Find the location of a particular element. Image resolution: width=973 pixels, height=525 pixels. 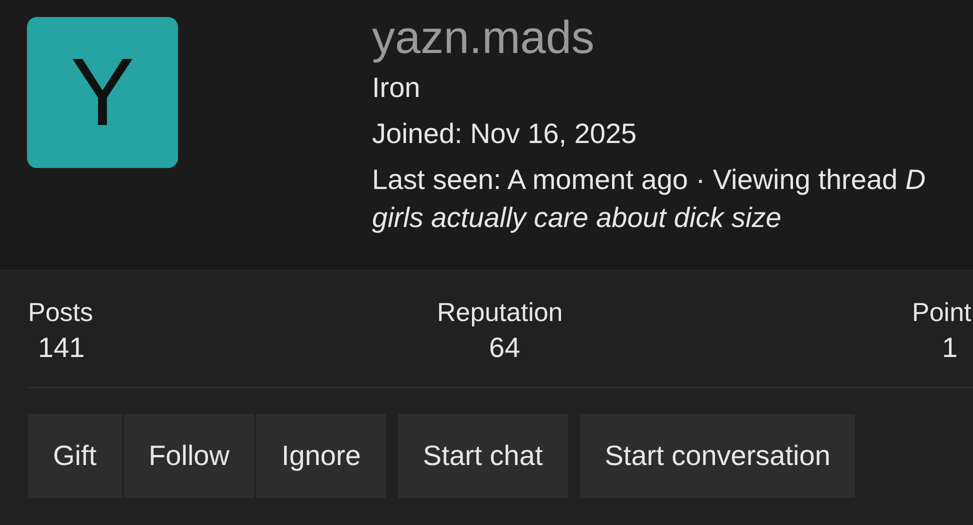

rank-label: Iron is located at coordinates (397, 88).